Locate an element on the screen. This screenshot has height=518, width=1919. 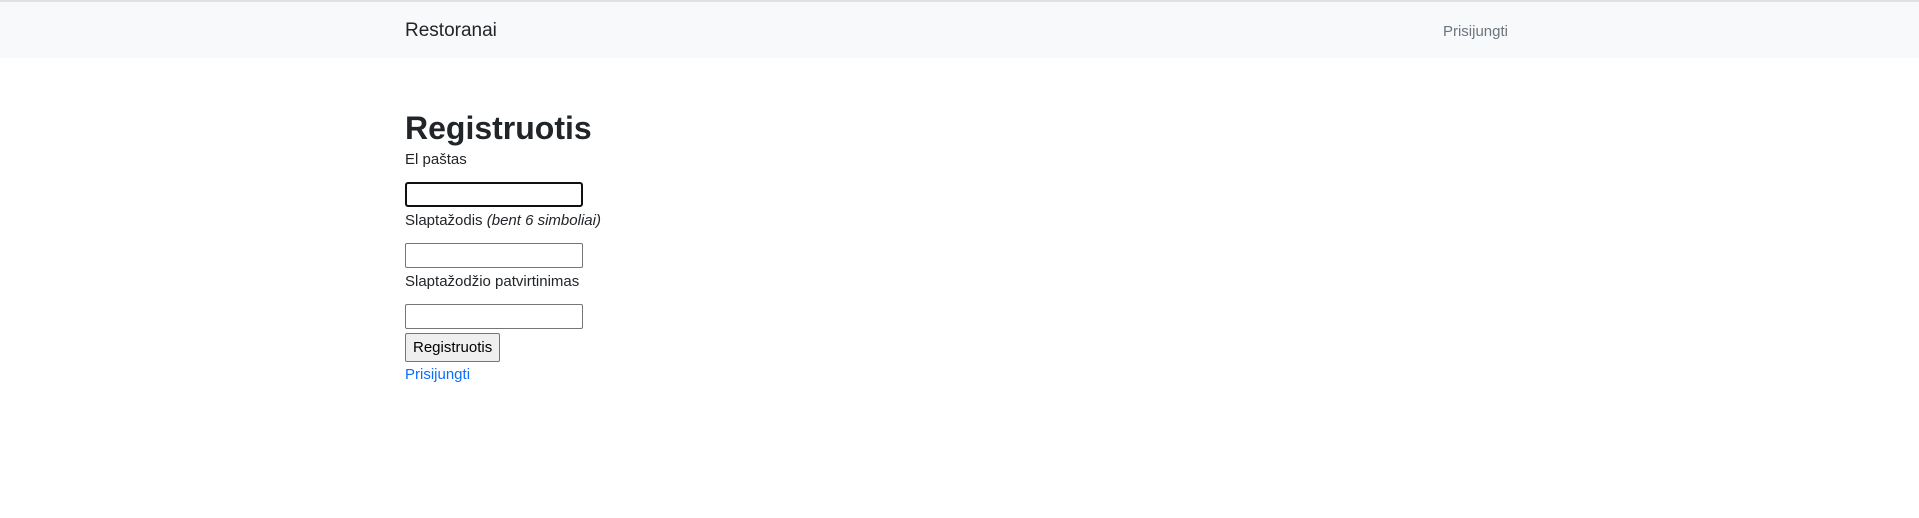
email-label: El paštas is located at coordinates (755, 160).